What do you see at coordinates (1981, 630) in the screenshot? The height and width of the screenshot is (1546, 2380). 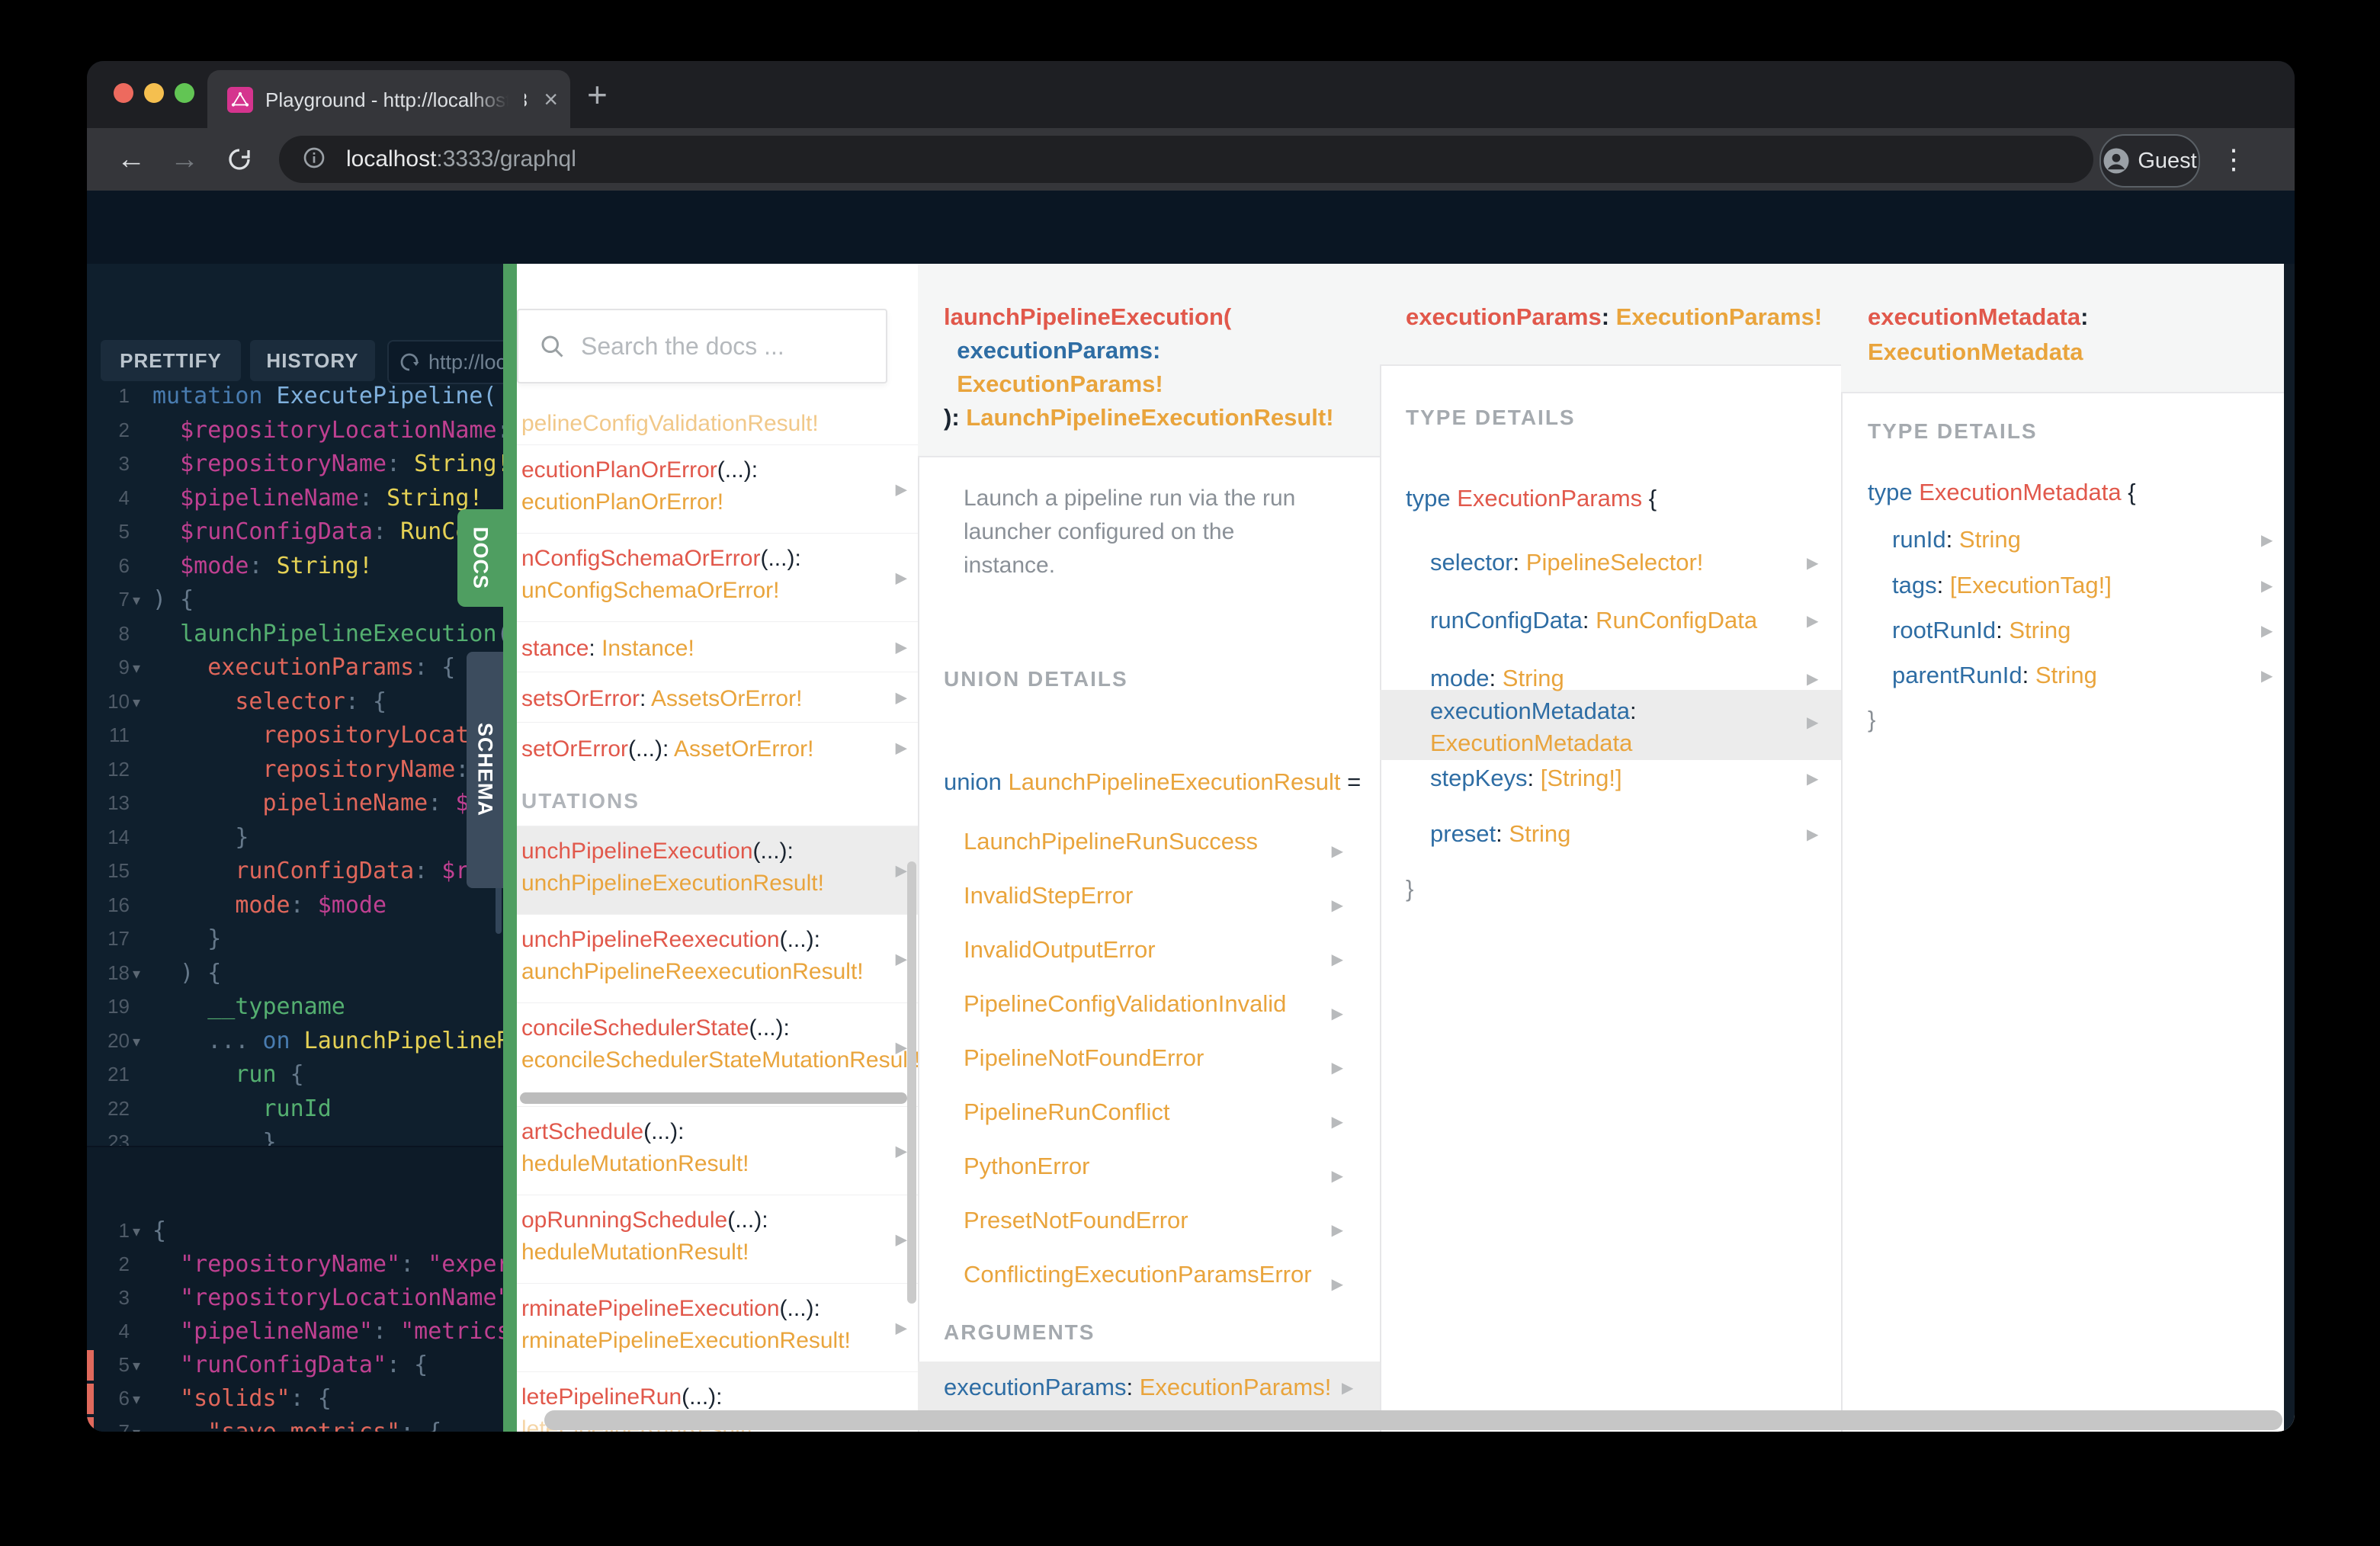 I see `type-field-row: rootRunId: String` at bounding box center [1981, 630].